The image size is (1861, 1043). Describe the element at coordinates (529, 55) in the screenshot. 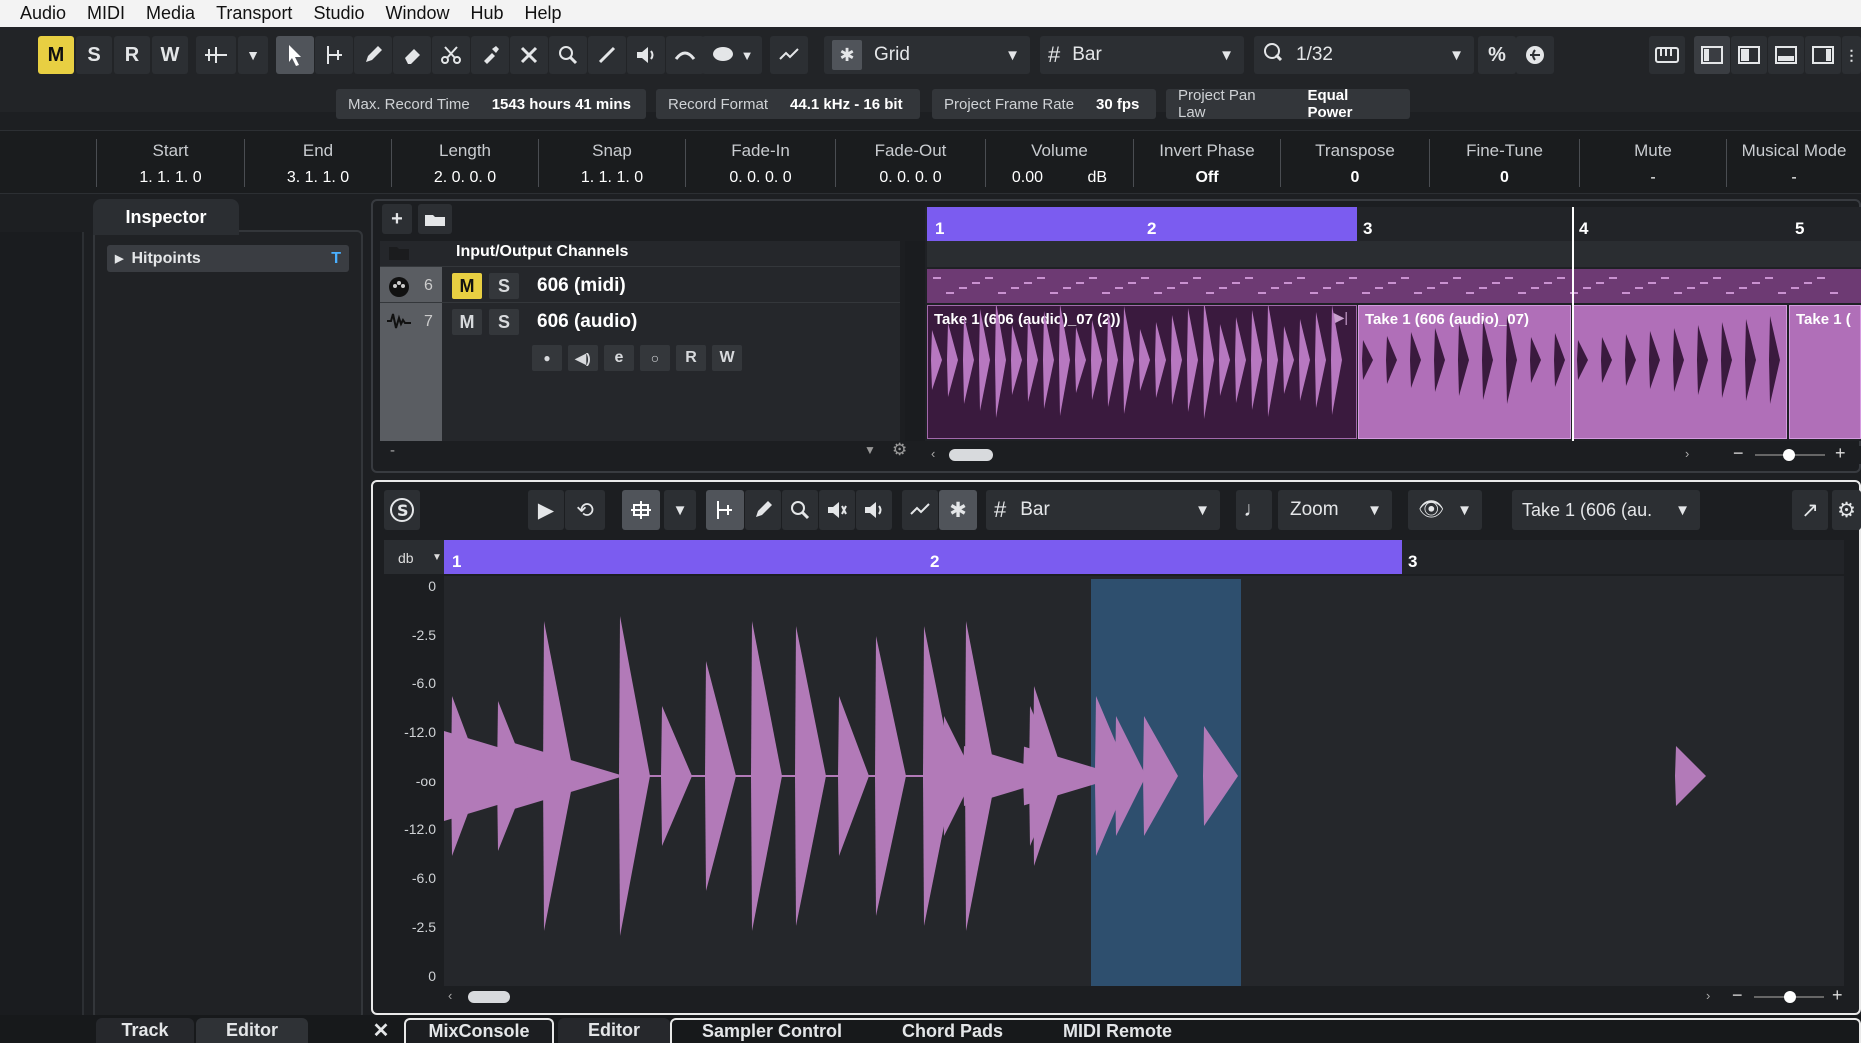

I see `mute-tool-icon` at that location.